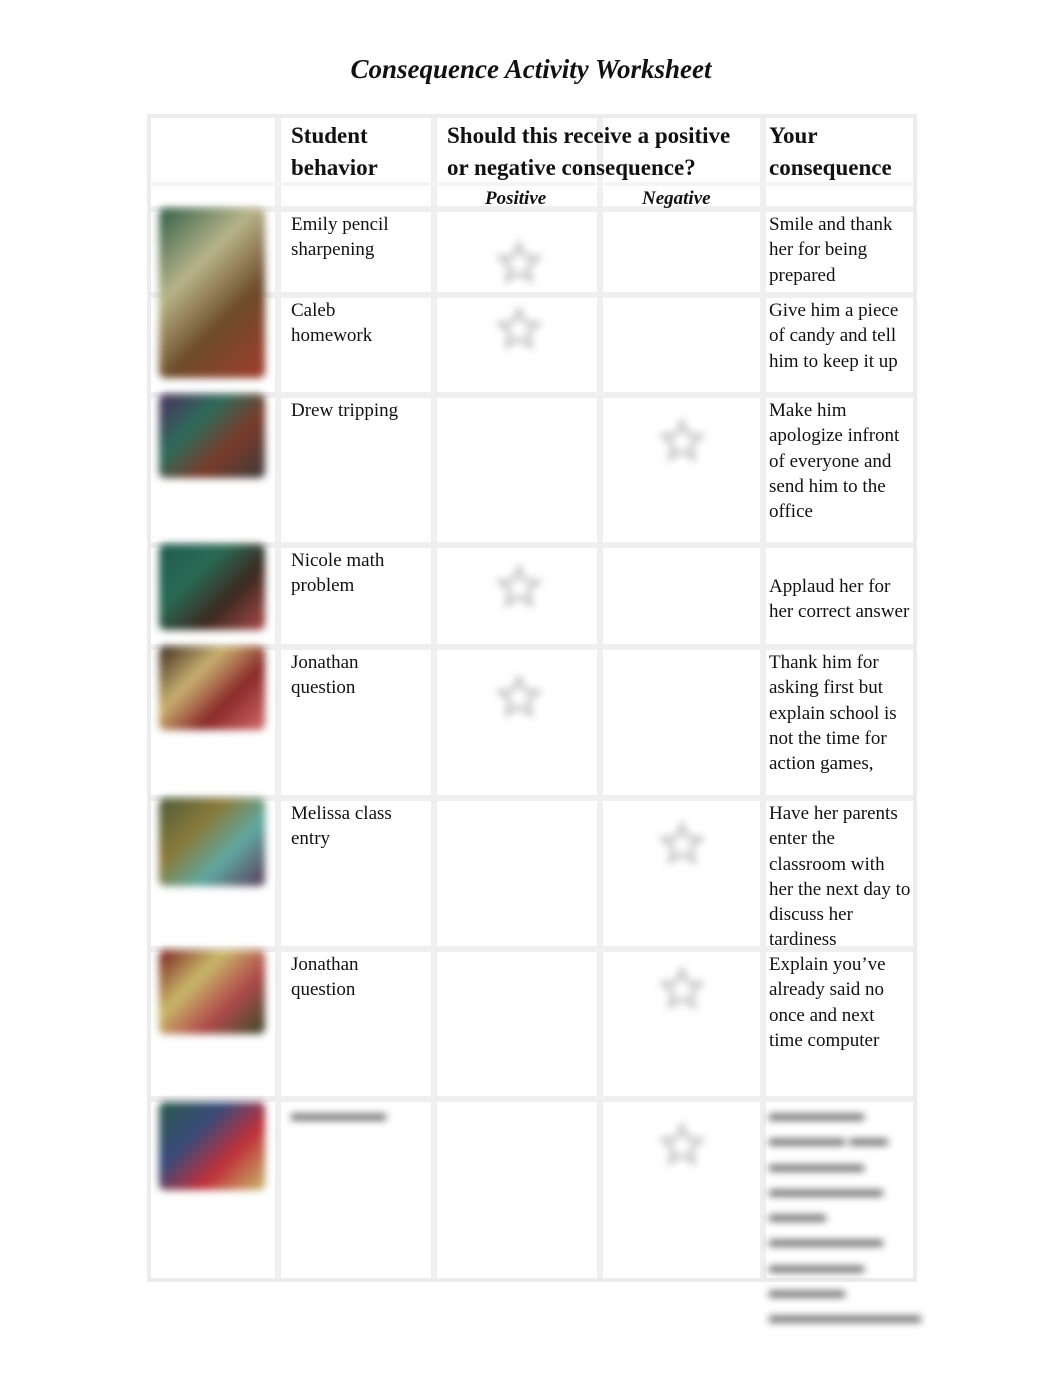 Image resolution: width=1062 pixels, height=1377 pixels. Describe the element at coordinates (532, 545) in the screenshot. I see `row-divider` at that location.